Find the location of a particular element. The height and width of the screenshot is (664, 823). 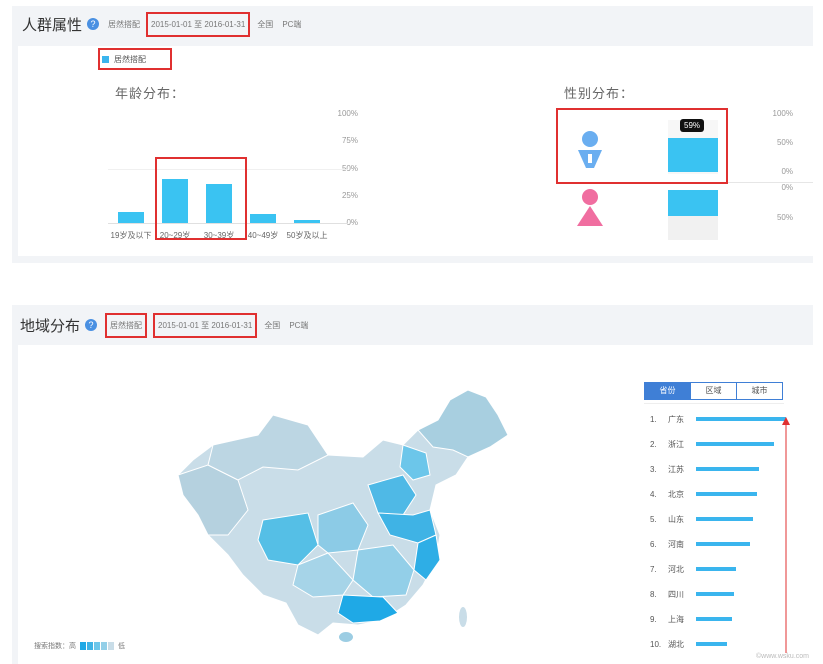

age-x-tick: 50岁及以上 is located at coordinates (307, 235).